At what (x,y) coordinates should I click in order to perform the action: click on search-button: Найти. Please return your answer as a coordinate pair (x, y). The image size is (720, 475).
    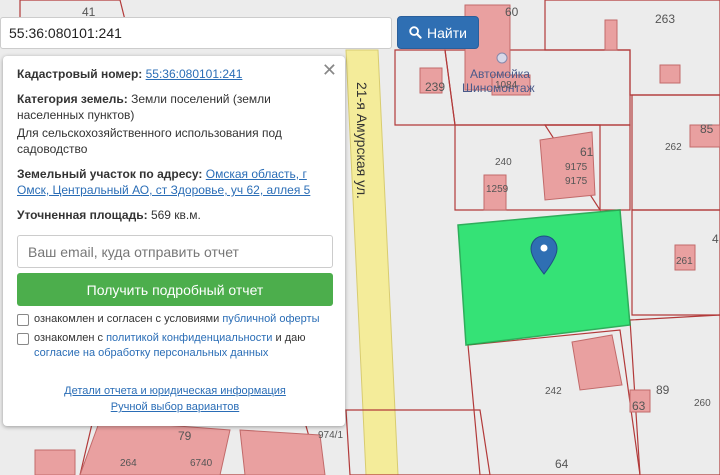
    Looking at the image, I should click on (438, 32).